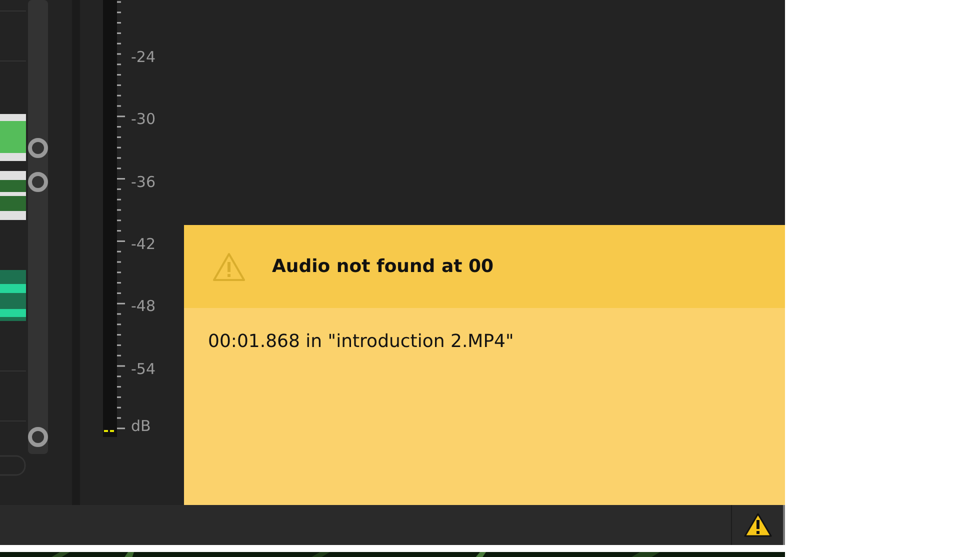 This screenshot has height=557, width=969. I want to click on scale-label: -42, so click(143, 243).